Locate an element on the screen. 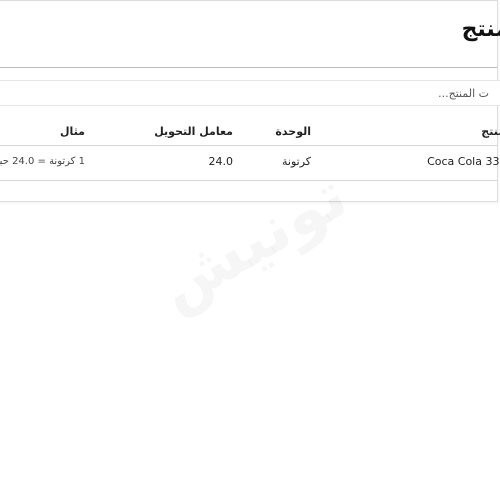 This screenshot has width=500, height=500. search-input is located at coordinates (250, 93).